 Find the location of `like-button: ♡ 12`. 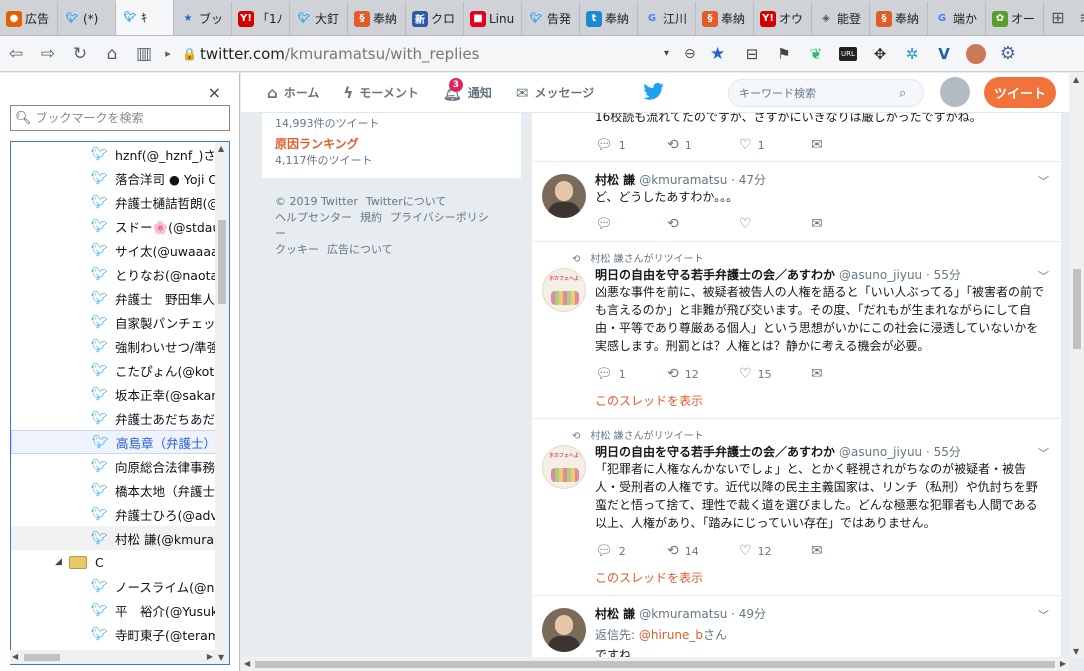

like-button: ♡ 12 is located at coordinates (775, 551).